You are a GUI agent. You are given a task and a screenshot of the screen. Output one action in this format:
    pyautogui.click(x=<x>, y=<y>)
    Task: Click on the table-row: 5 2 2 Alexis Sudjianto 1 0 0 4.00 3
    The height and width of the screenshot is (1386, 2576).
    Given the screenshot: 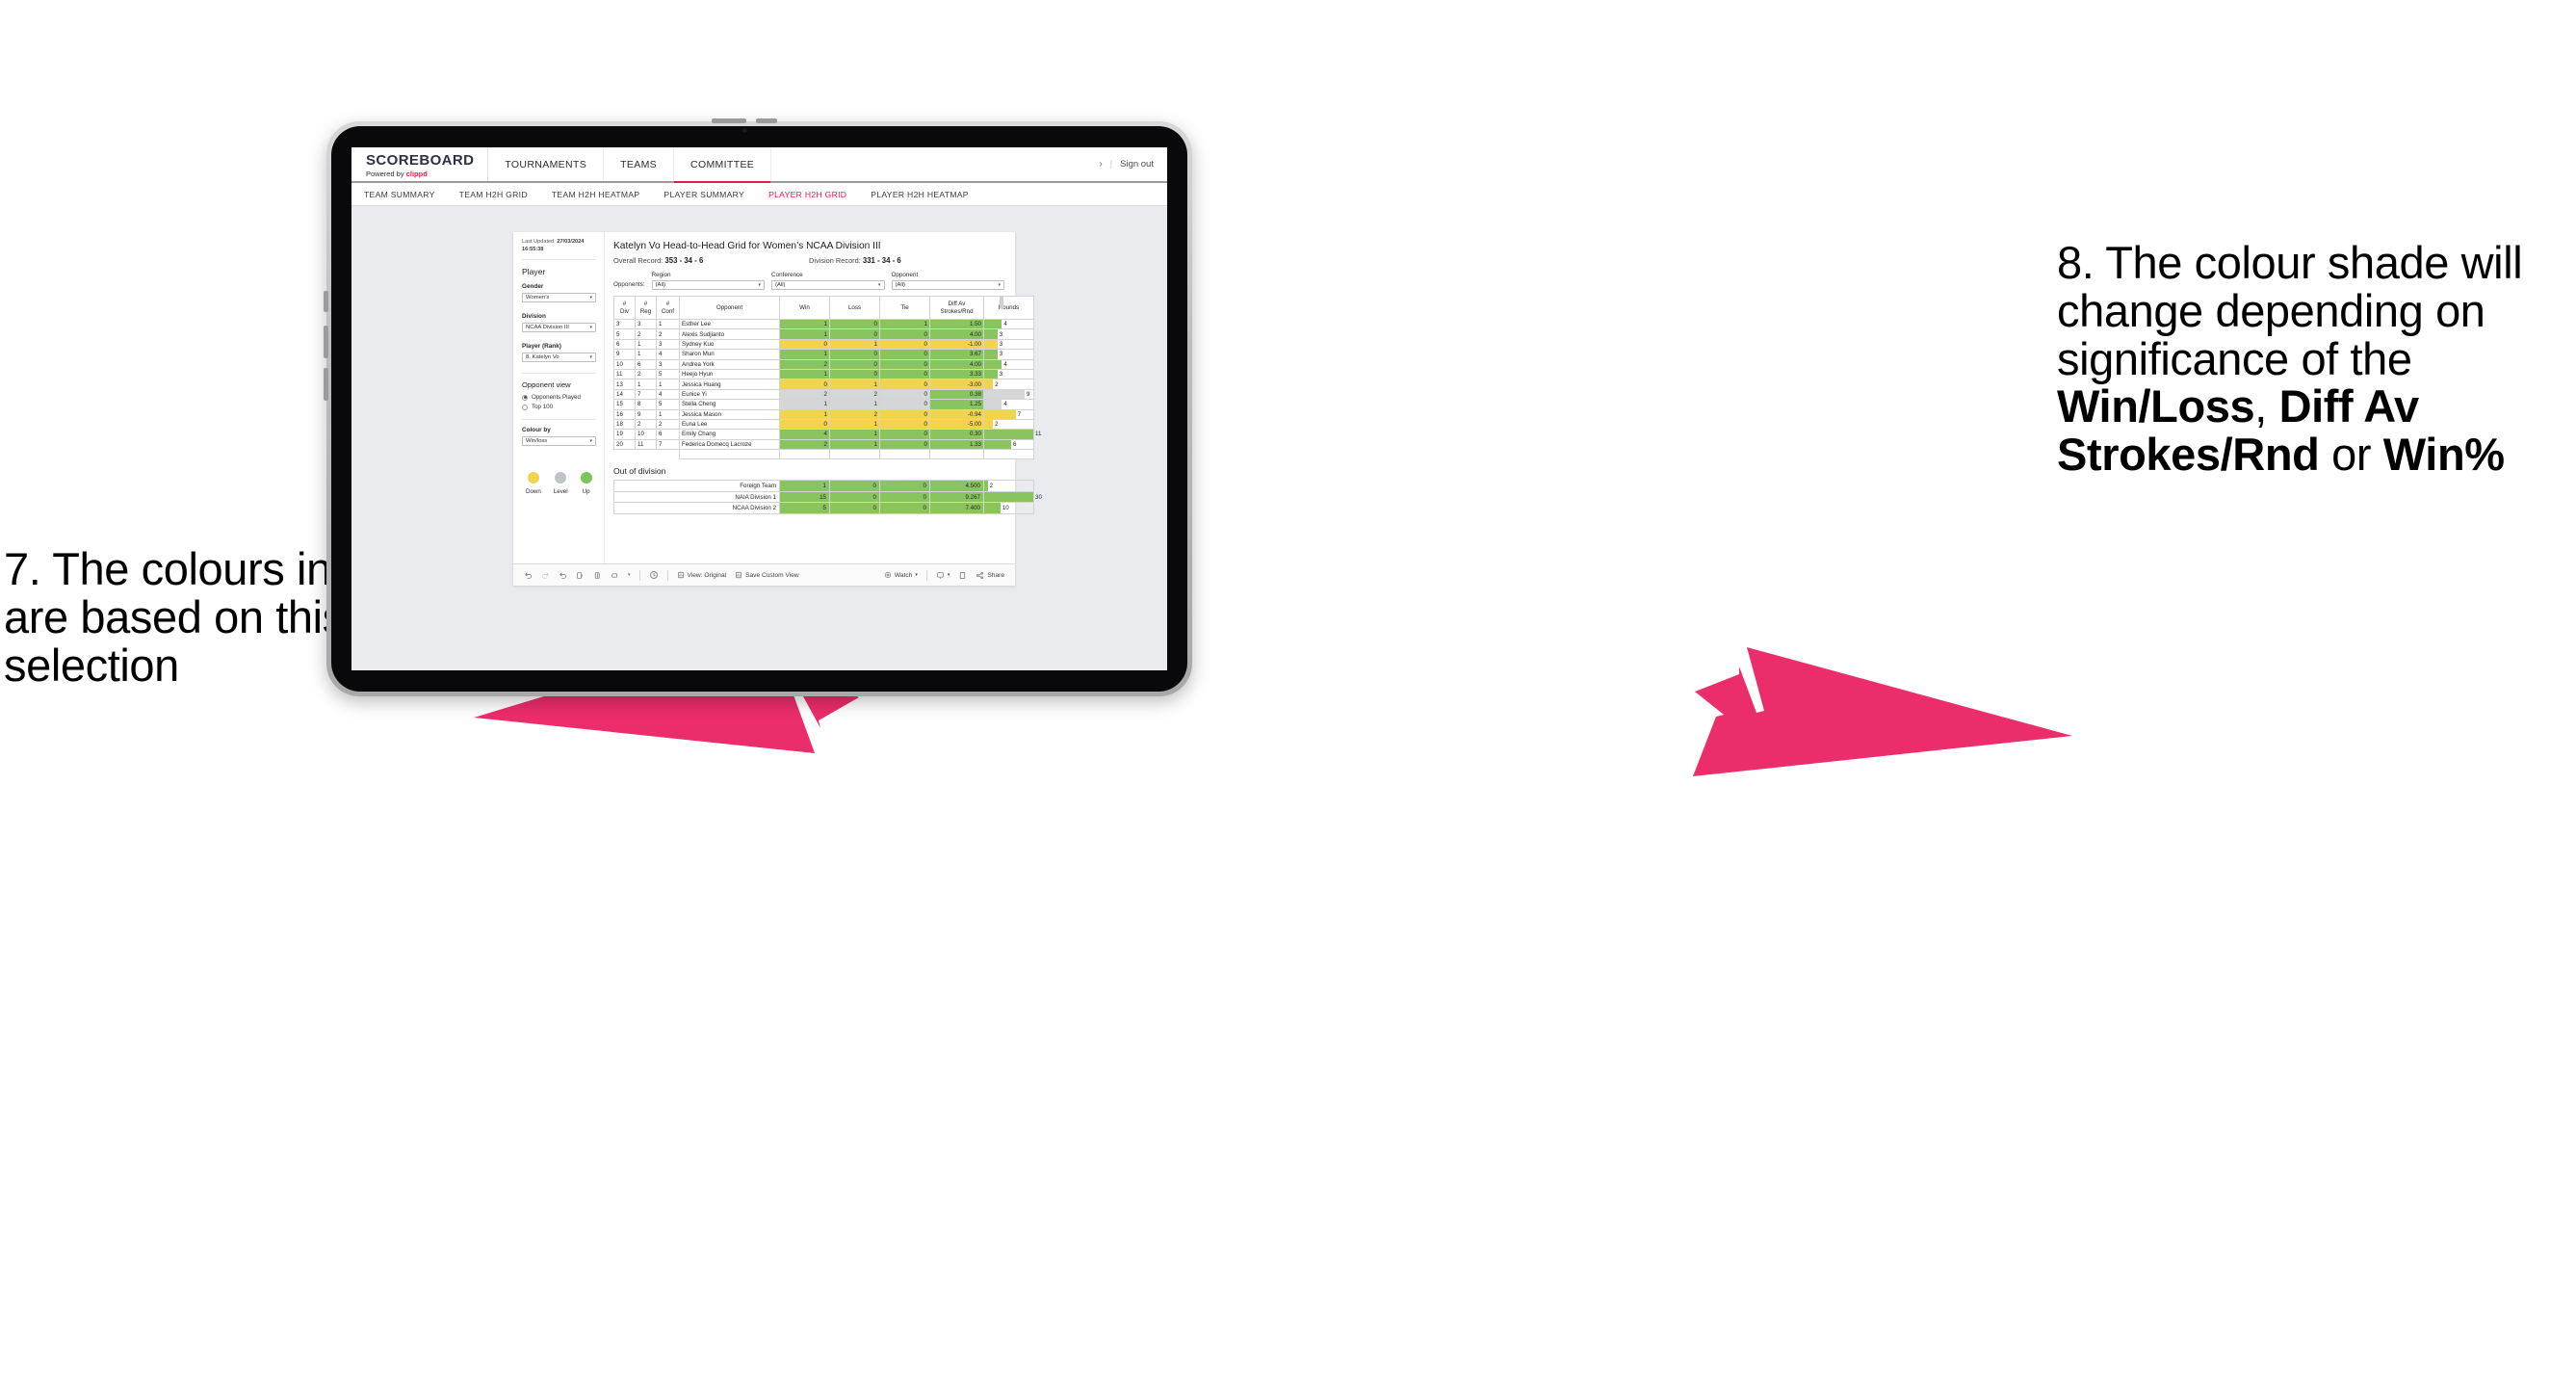 What is the action you would take?
    pyautogui.click(x=823, y=334)
    